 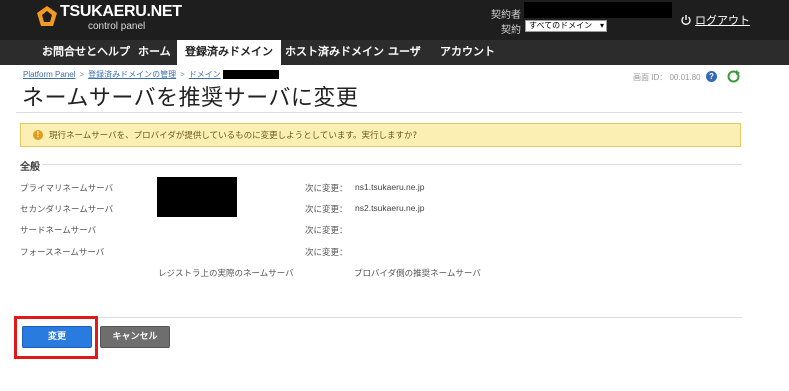 I want to click on nav-hosted-domains: ホスト済みドメイン, so click(x=334, y=52).